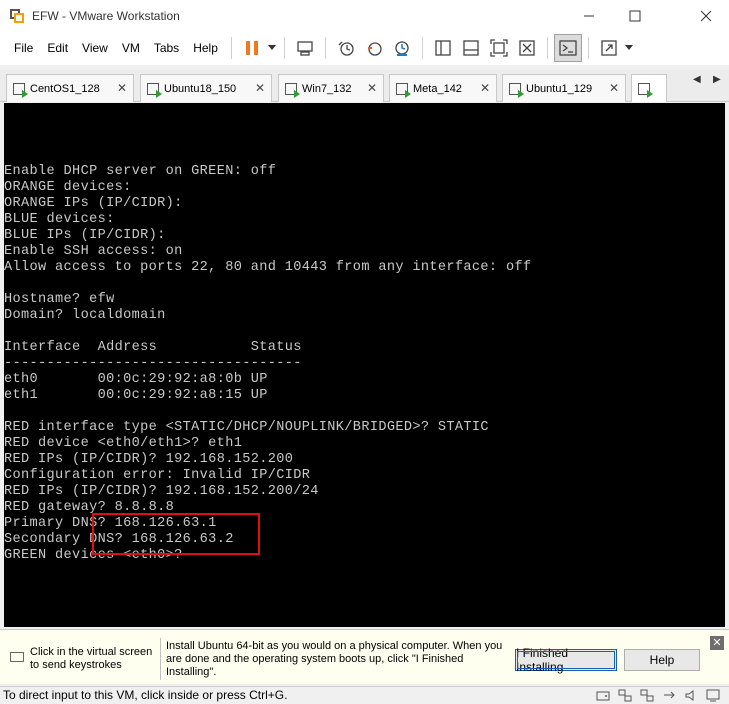 The width and height of the screenshot is (729, 704). What do you see at coordinates (57, 48) in the screenshot?
I see `menu-edit: Edit` at bounding box center [57, 48].